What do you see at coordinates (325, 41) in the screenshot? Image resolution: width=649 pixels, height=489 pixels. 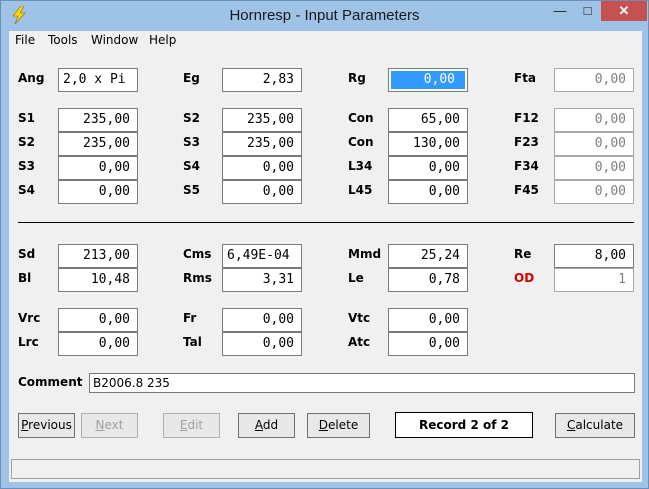 I see `menu-bar: File Tools Window Help` at bounding box center [325, 41].